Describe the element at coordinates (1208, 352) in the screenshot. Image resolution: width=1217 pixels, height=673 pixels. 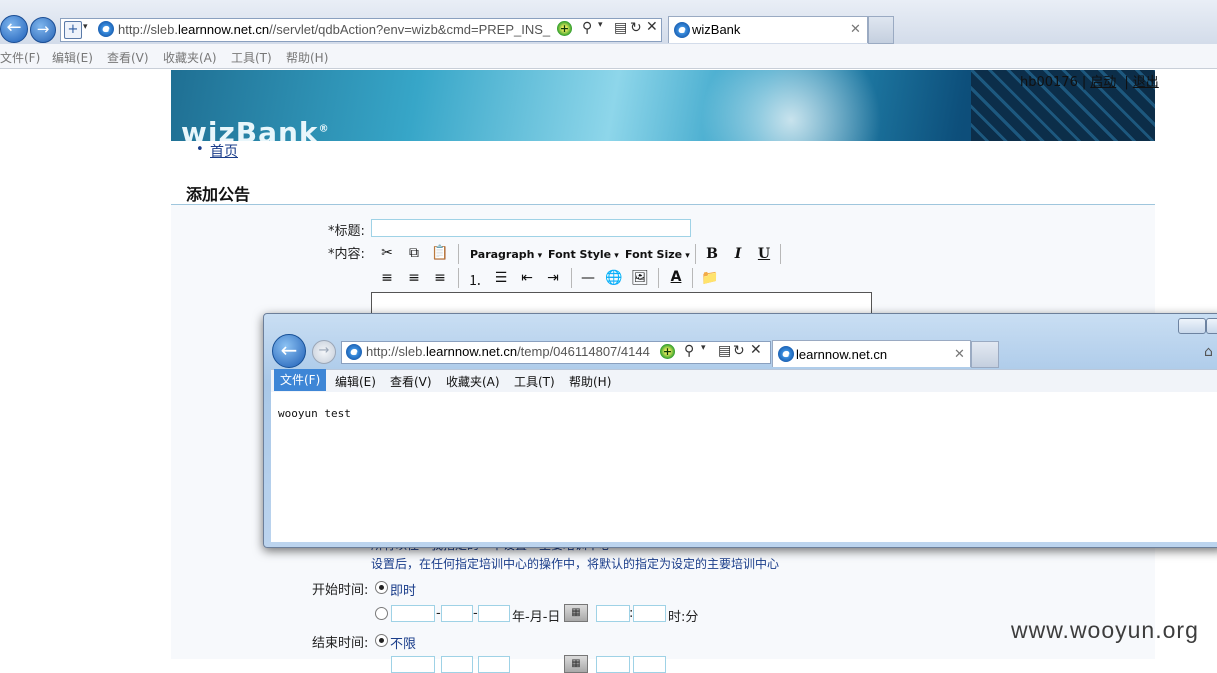
I see `home-icon: ⌂` at that location.